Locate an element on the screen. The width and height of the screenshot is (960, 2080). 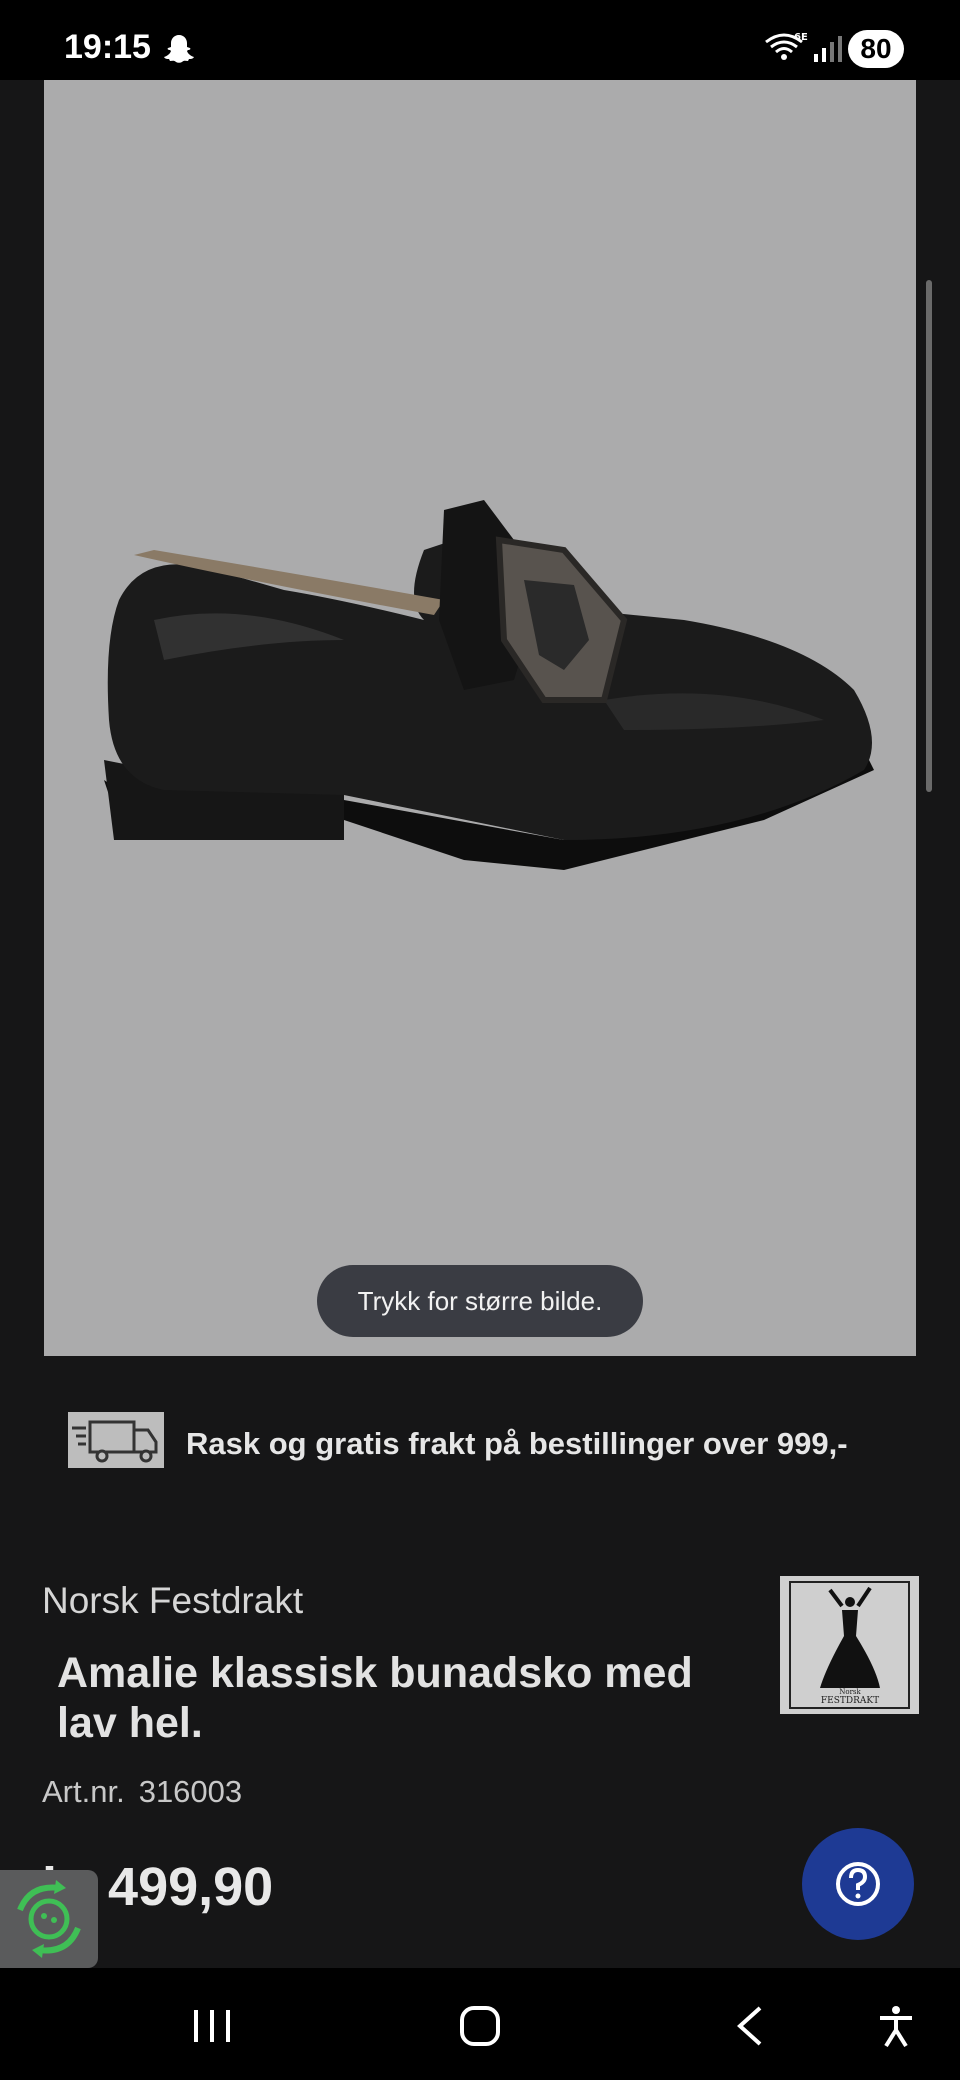
dancer-logo-icon: Norsk FESTDRAKT is located at coordinates (849, 1645).